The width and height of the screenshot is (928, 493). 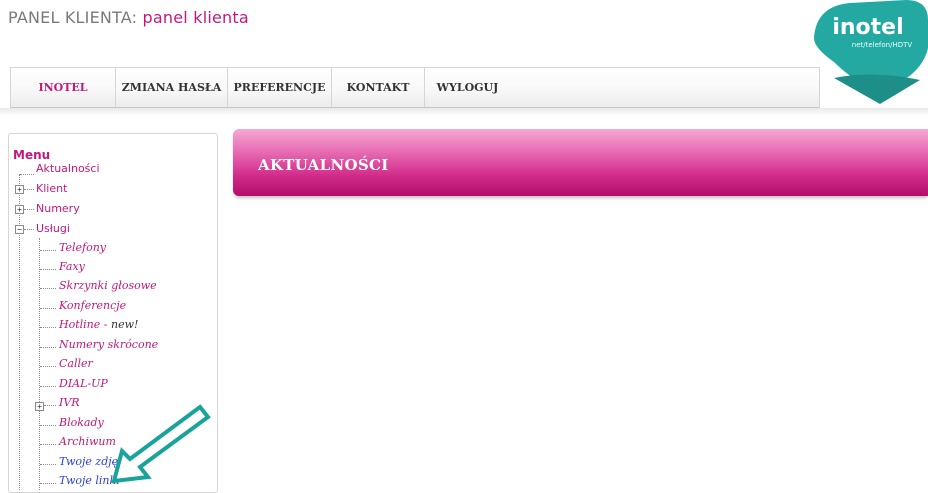 I want to click on collapse-minus-icon: −, so click(x=19, y=229).